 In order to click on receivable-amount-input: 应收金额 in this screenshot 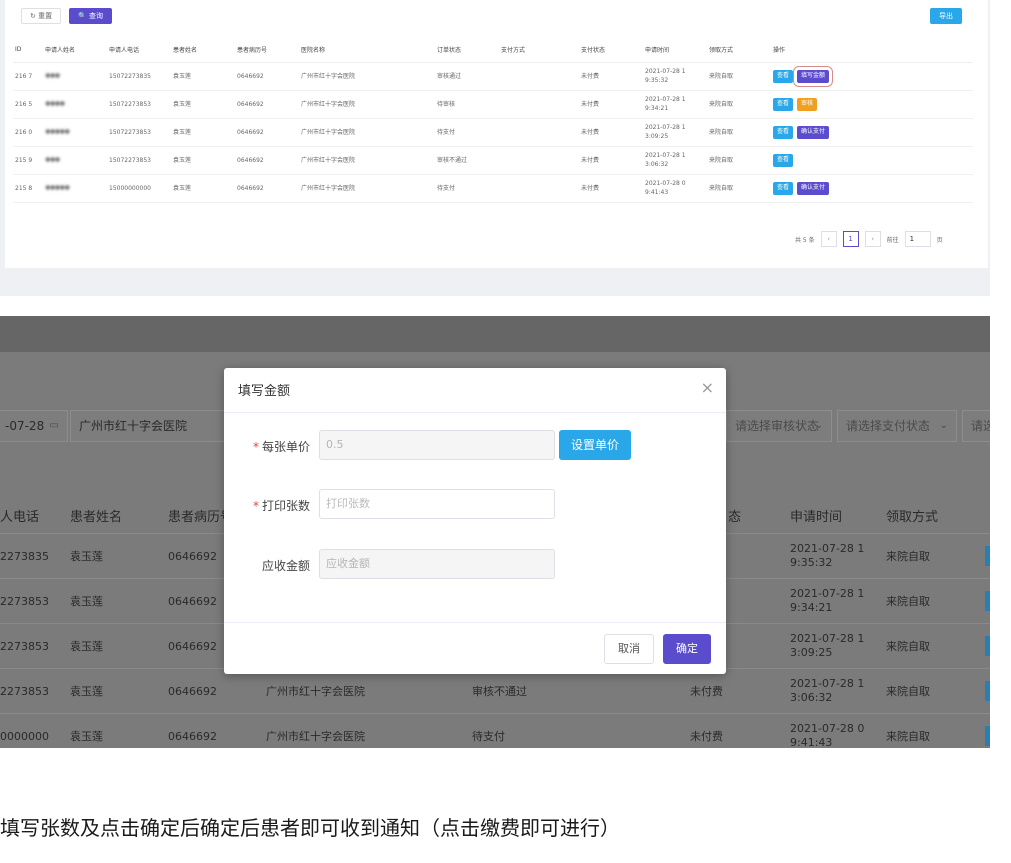, I will do `click(437, 564)`.